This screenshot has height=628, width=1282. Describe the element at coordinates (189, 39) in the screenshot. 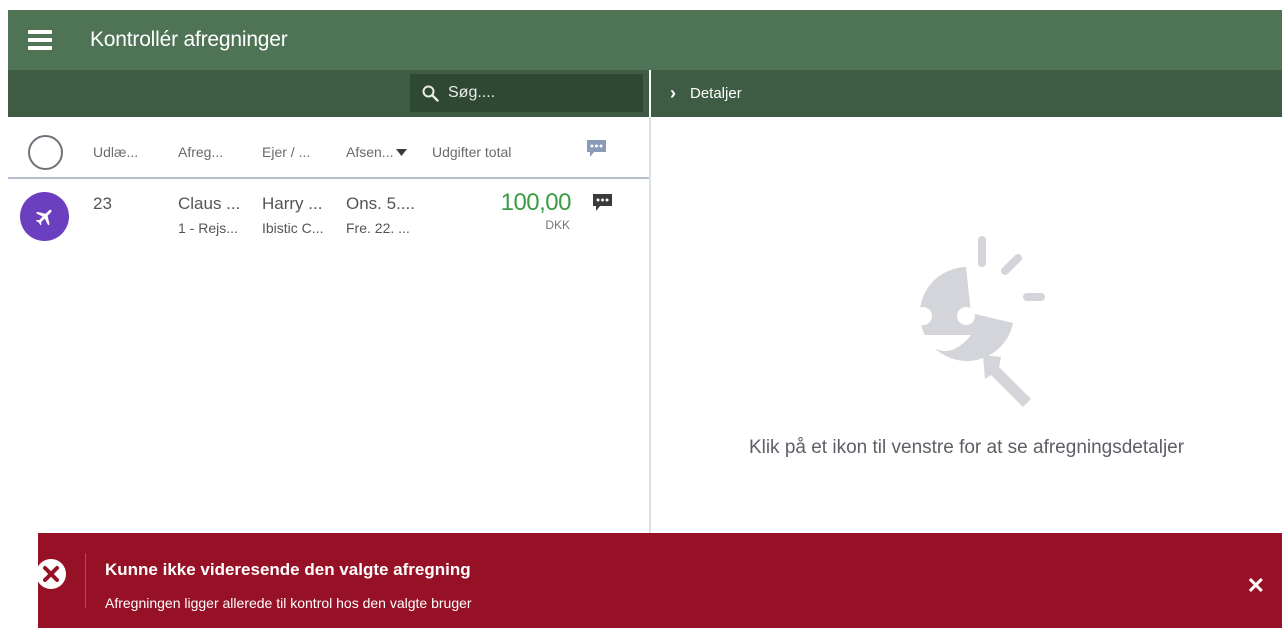

I see `page-title: Kontrollér afregninger` at that location.